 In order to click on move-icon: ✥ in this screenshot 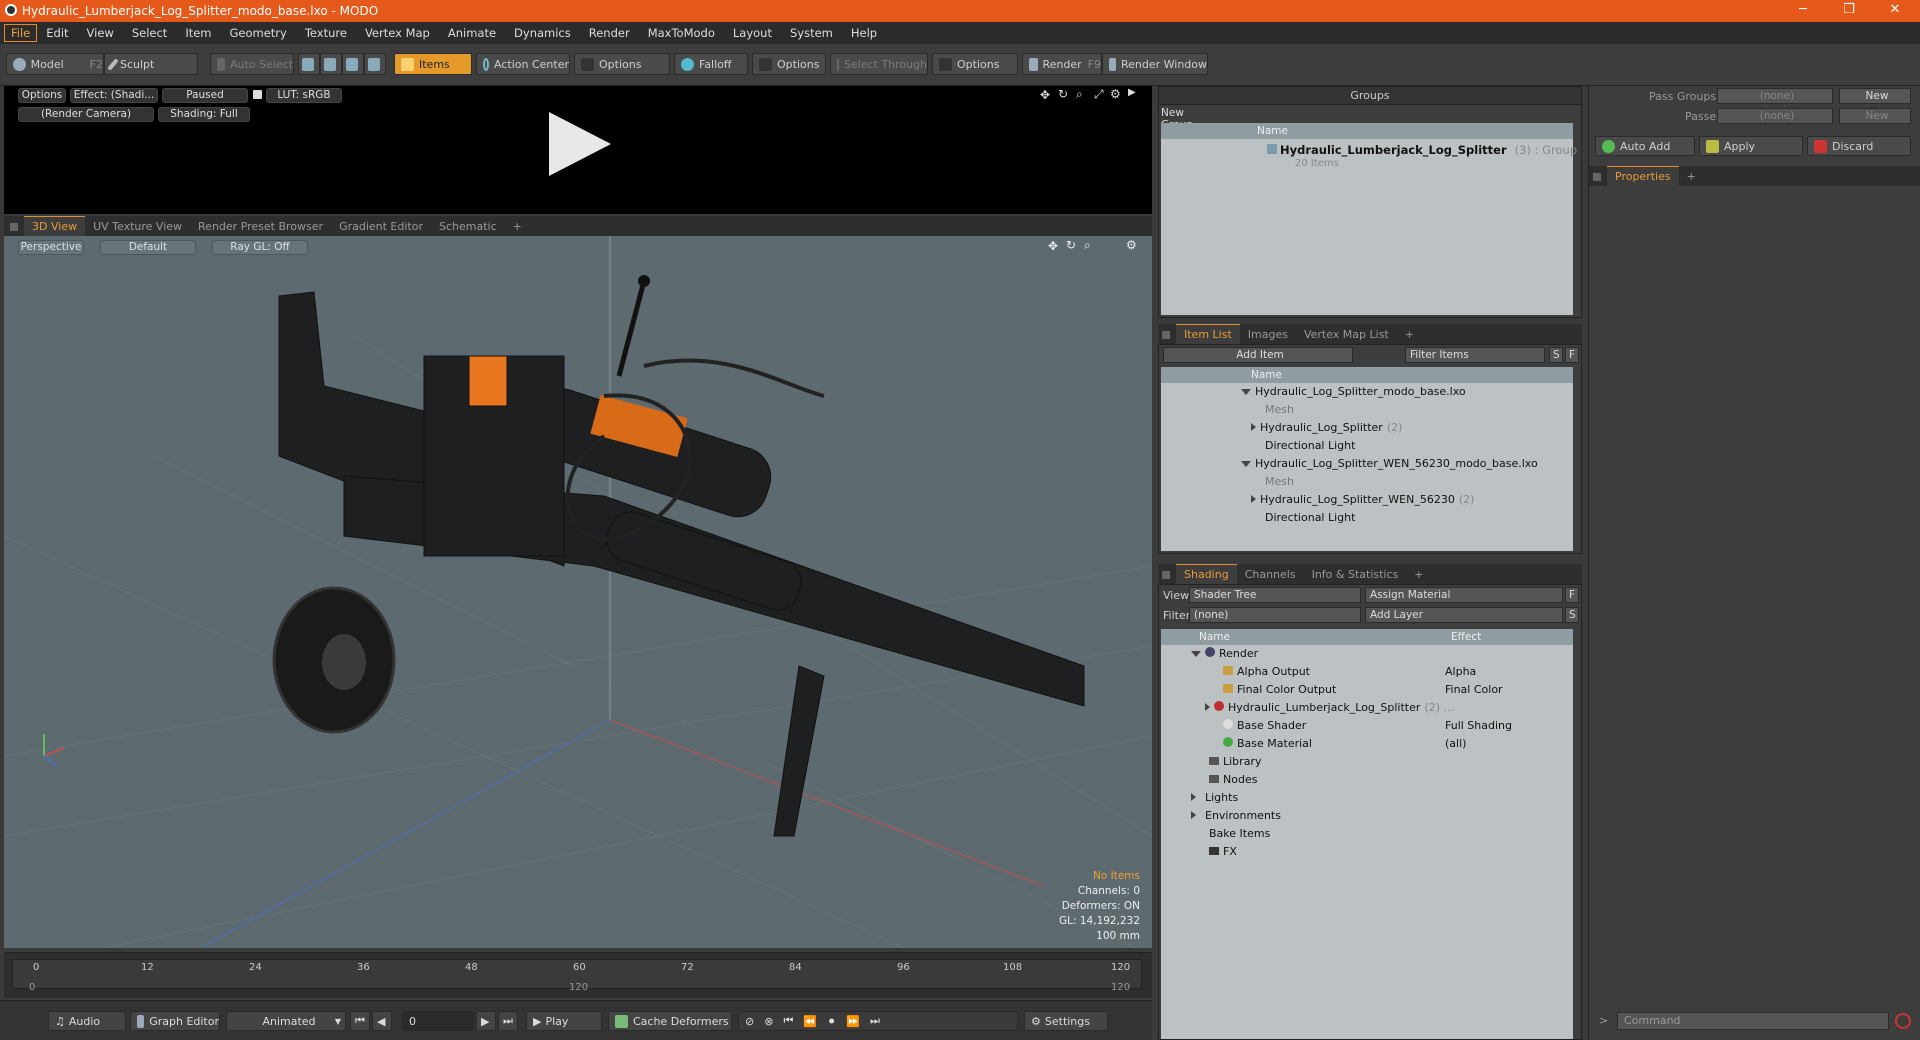, I will do `click(1053, 246)`.